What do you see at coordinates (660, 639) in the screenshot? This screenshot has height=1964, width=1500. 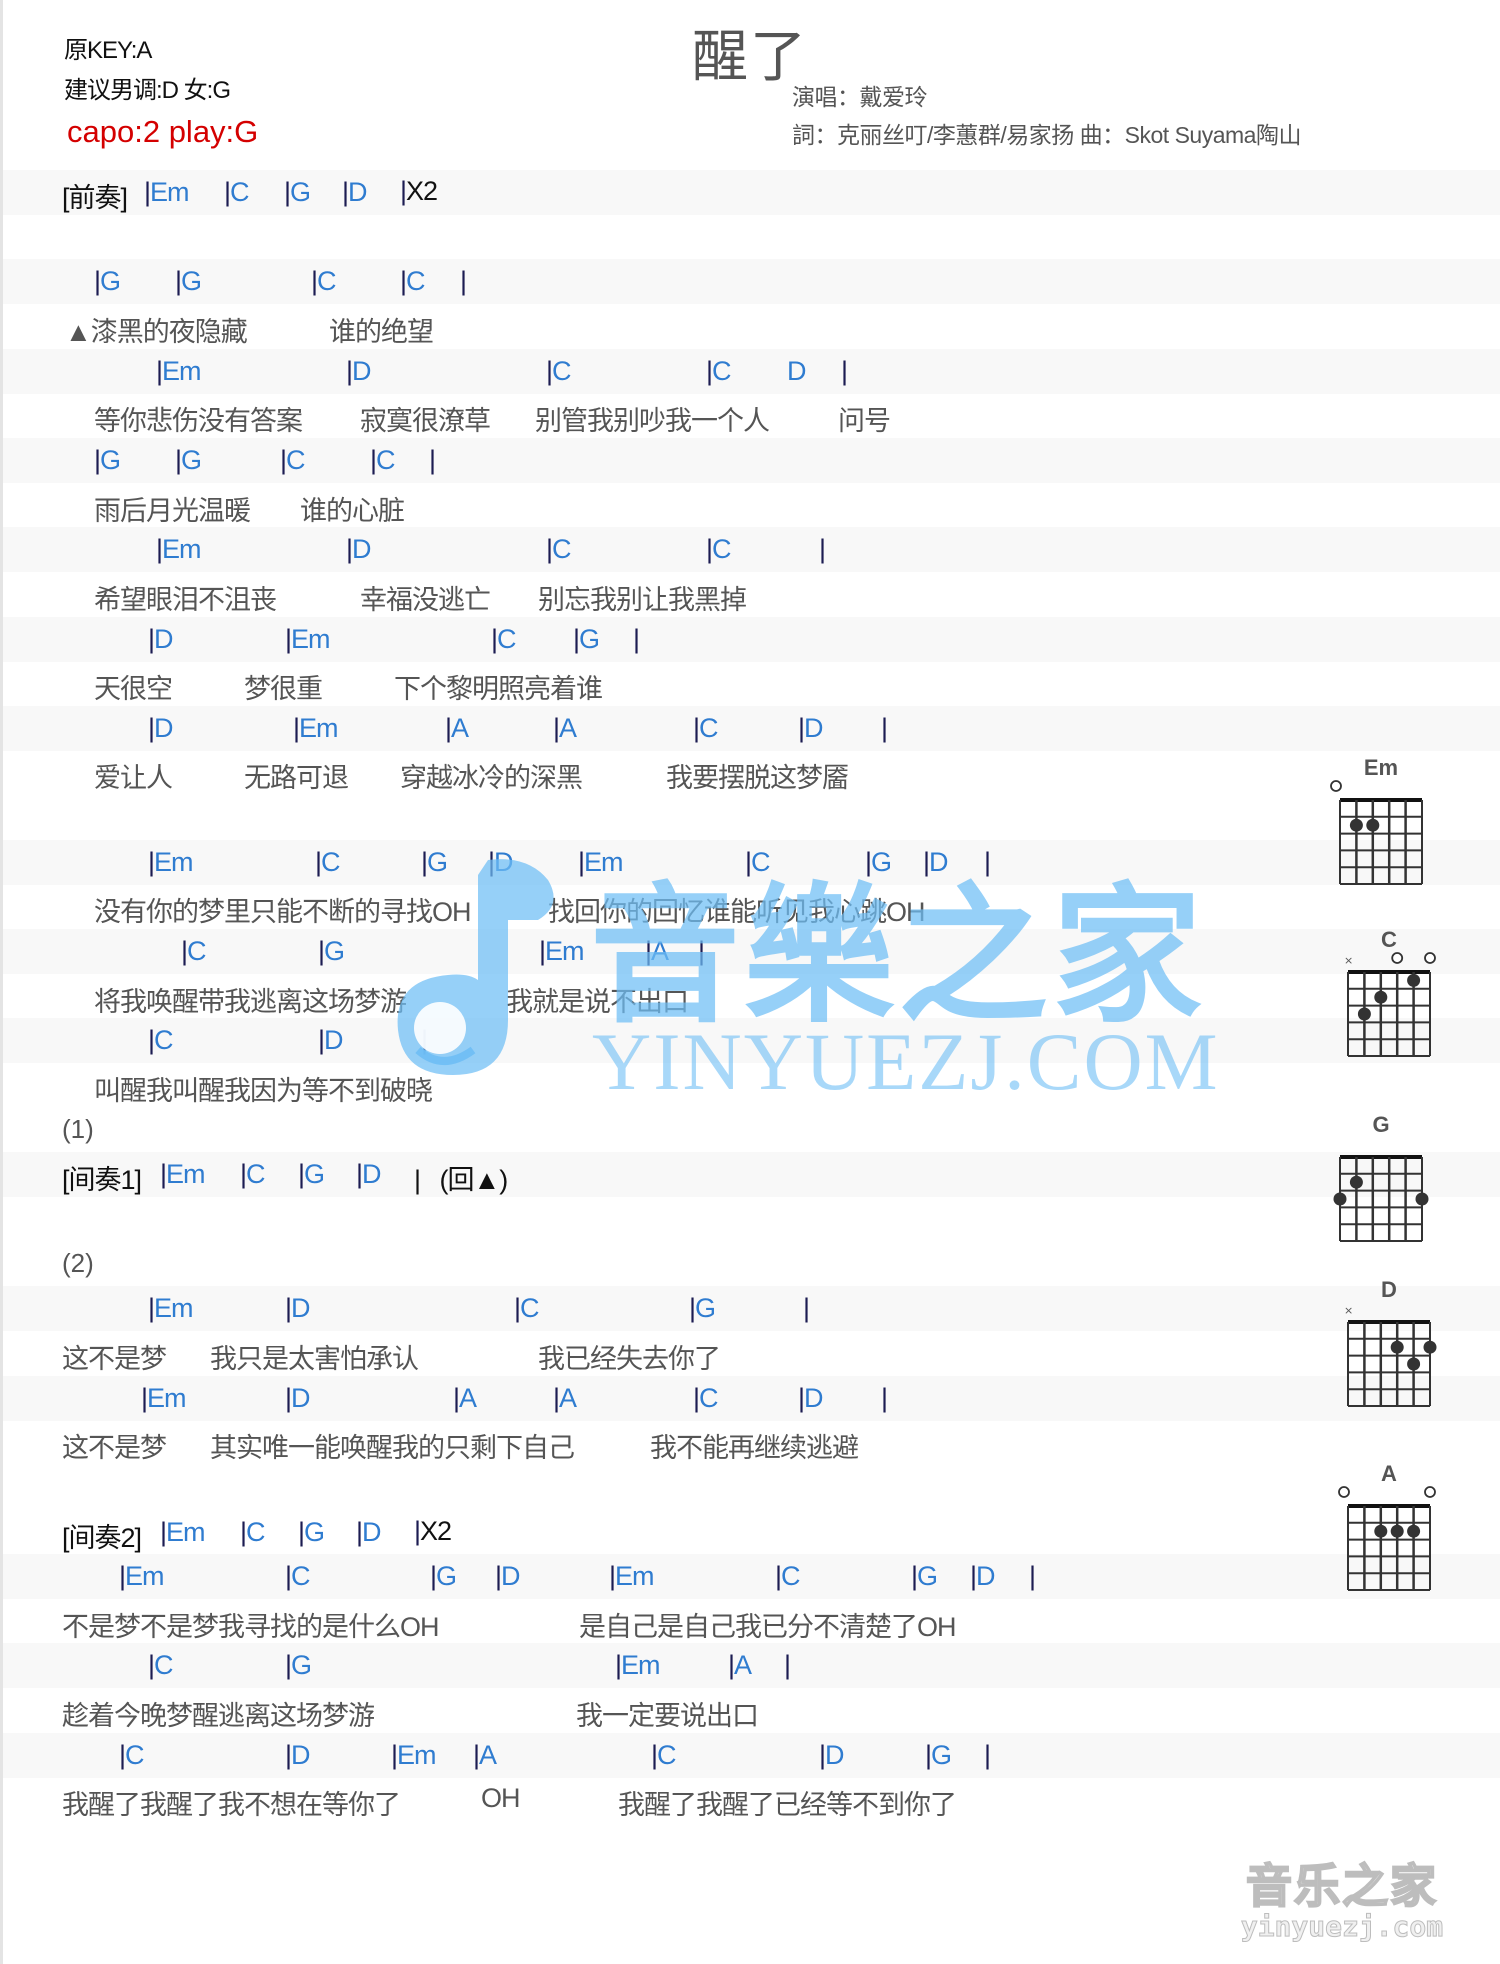 I see `chord-line: |D |Em |C |G |` at bounding box center [660, 639].